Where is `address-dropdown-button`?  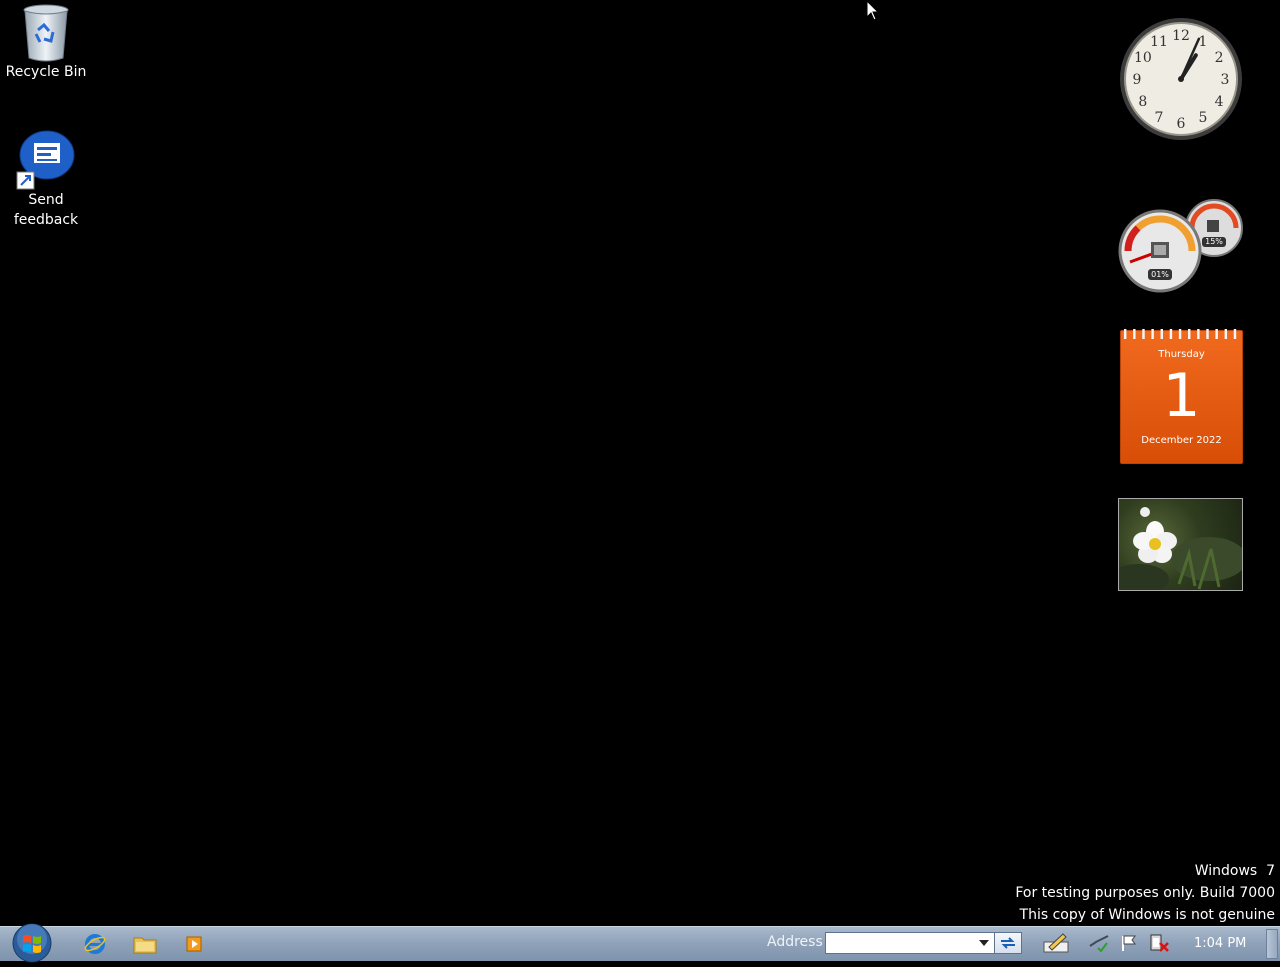
address-dropdown-button is located at coordinates (984, 943).